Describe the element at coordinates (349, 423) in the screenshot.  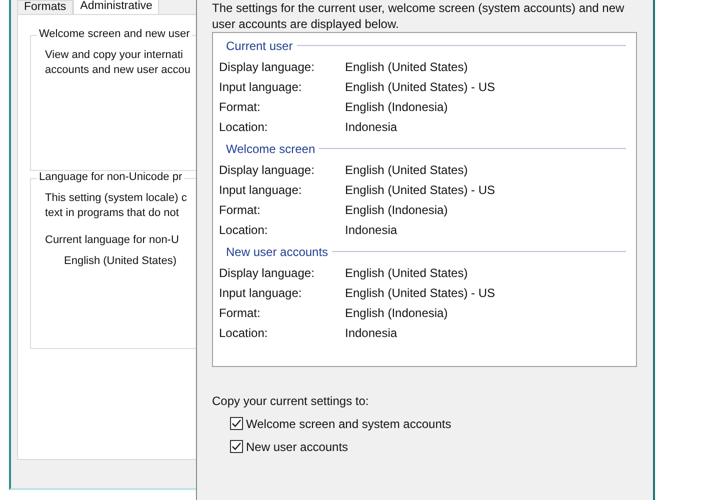
I see `checkbox-label: Welcome screen and system accounts` at that location.